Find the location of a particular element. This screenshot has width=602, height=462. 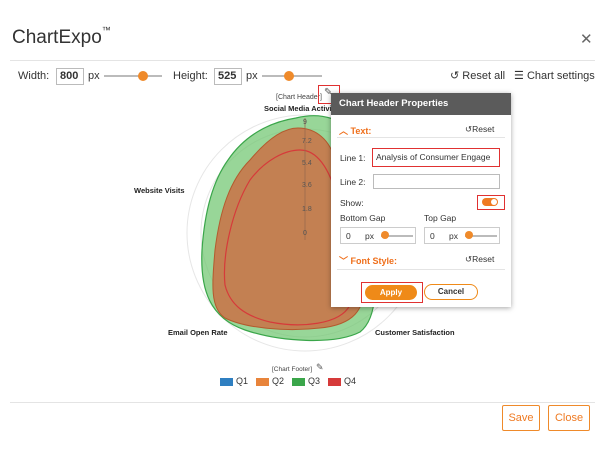

legend-item-q4: Q4 is located at coordinates (342, 381).